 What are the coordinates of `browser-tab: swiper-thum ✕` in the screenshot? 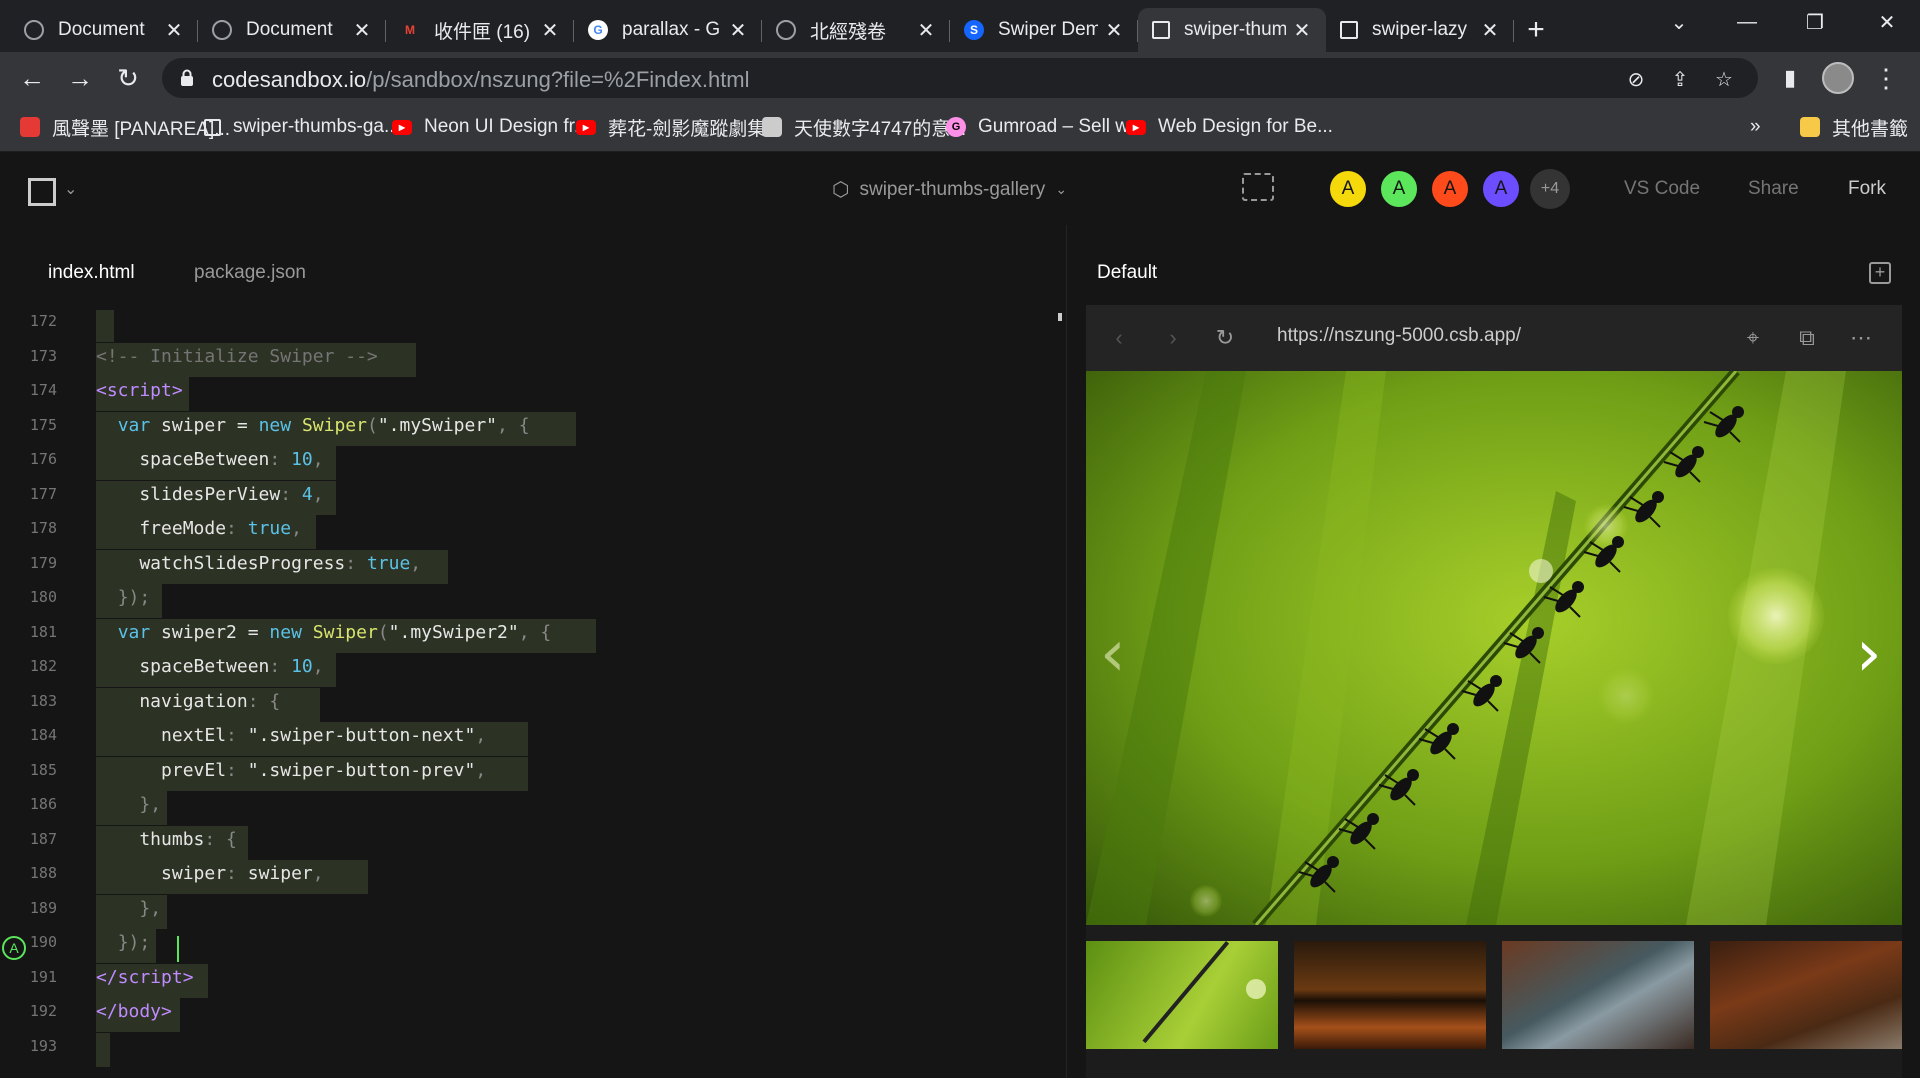 It's located at (1232, 30).